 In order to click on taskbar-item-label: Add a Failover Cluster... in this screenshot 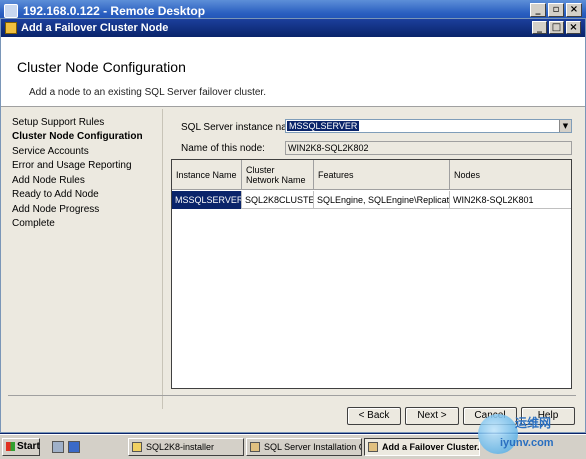, I will do `click(431, 447)`.